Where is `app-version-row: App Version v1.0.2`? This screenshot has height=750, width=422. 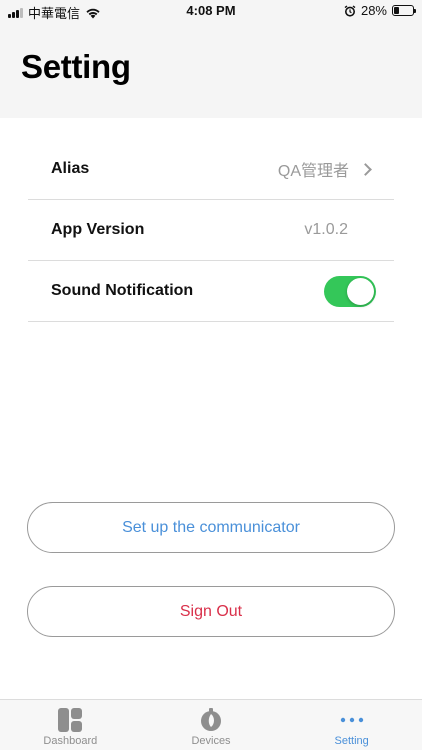 app-version-row: App Version v1.0.2 is located at coordinates (211, 230).